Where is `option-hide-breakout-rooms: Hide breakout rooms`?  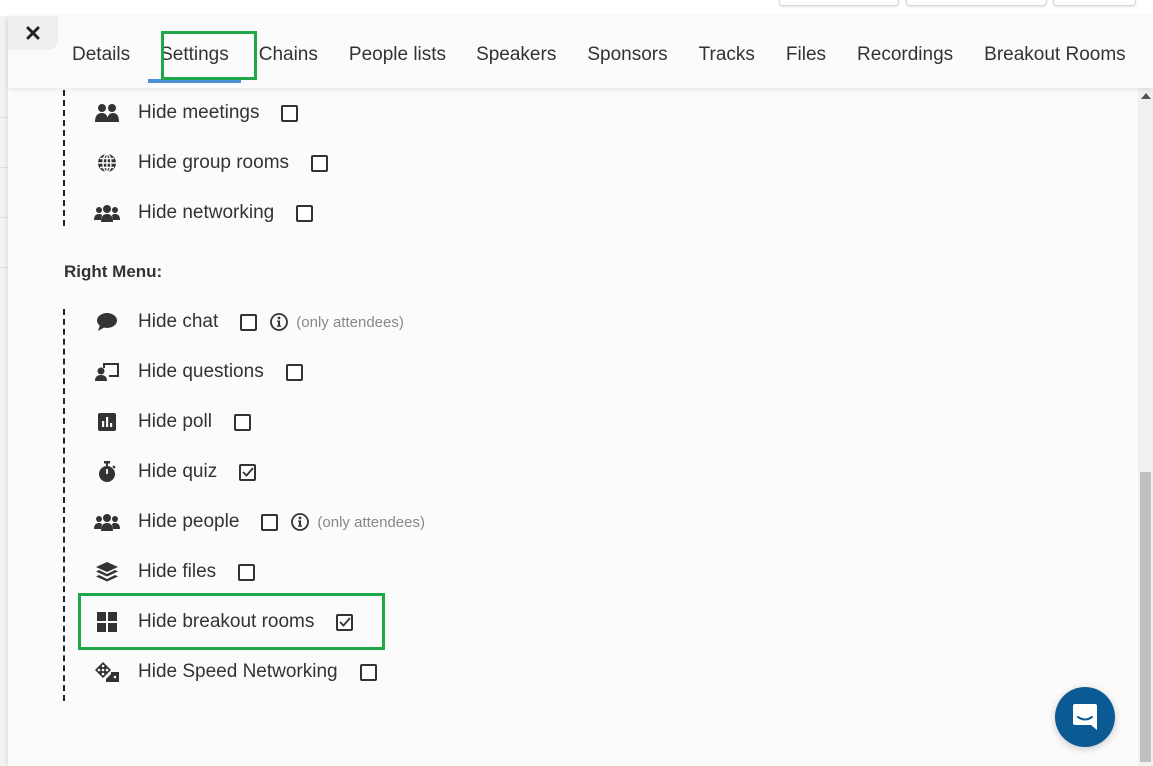 option-hide-breakout-rooms: Hide breakout rooms is located at coordinates (224, 622).